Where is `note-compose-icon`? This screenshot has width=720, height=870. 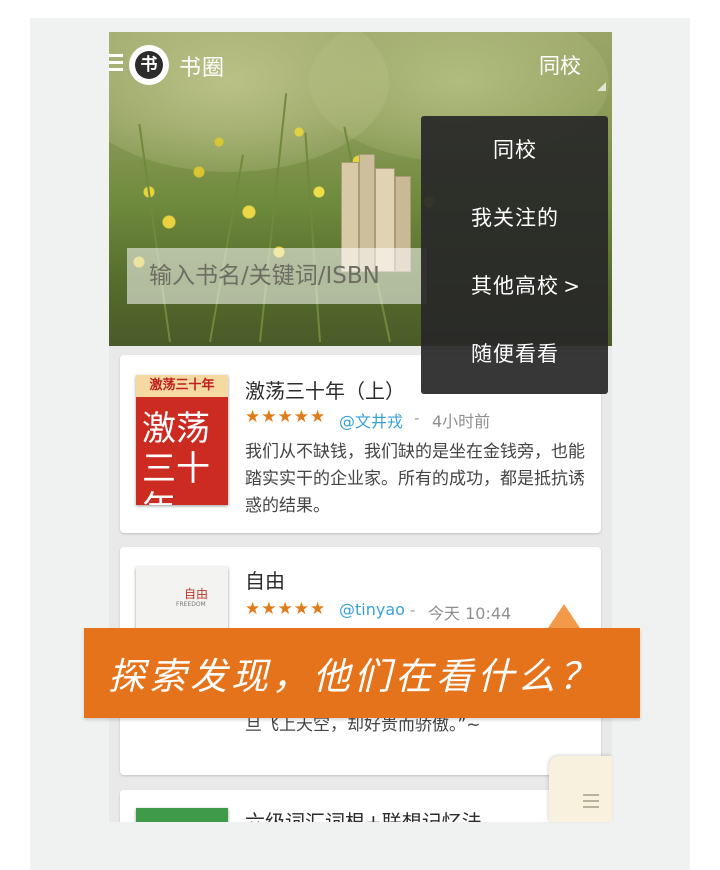
note-compose-icon is located at coordinates (580, 789).